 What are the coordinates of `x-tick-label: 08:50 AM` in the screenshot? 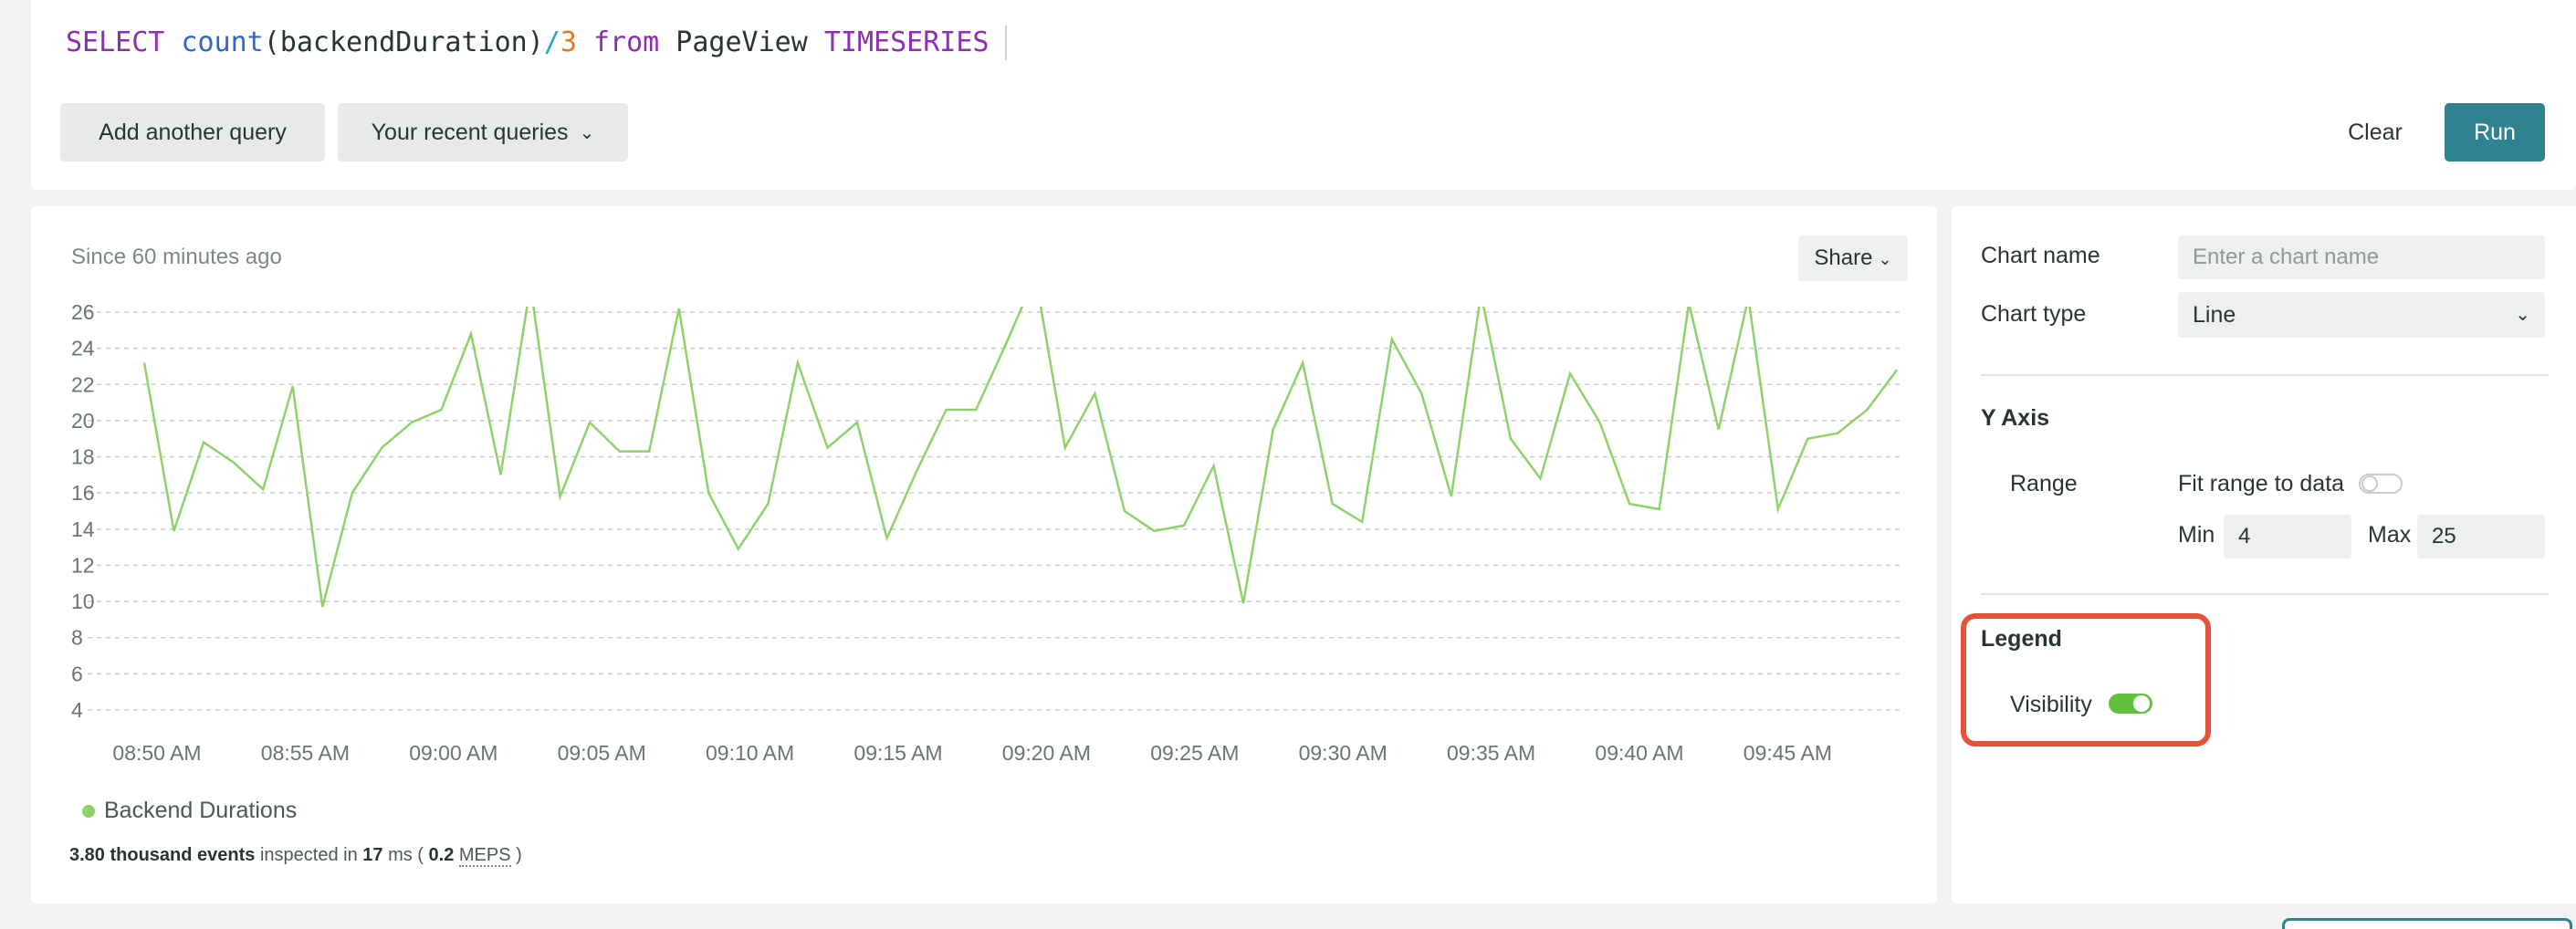 It's located at (156, 753).